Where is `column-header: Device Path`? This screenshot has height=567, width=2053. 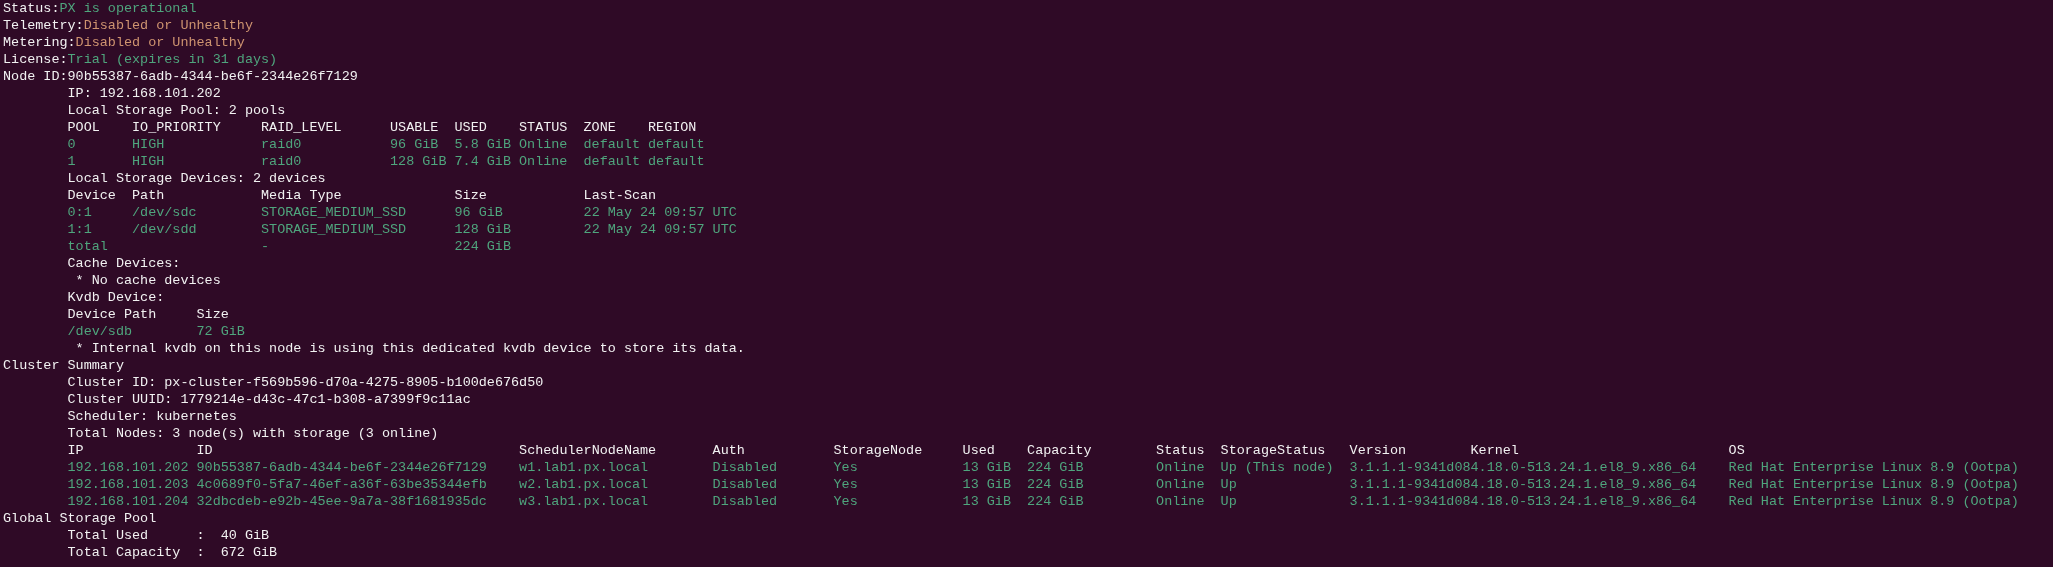
column-header: Device Path is located at coordinates (112, 314).